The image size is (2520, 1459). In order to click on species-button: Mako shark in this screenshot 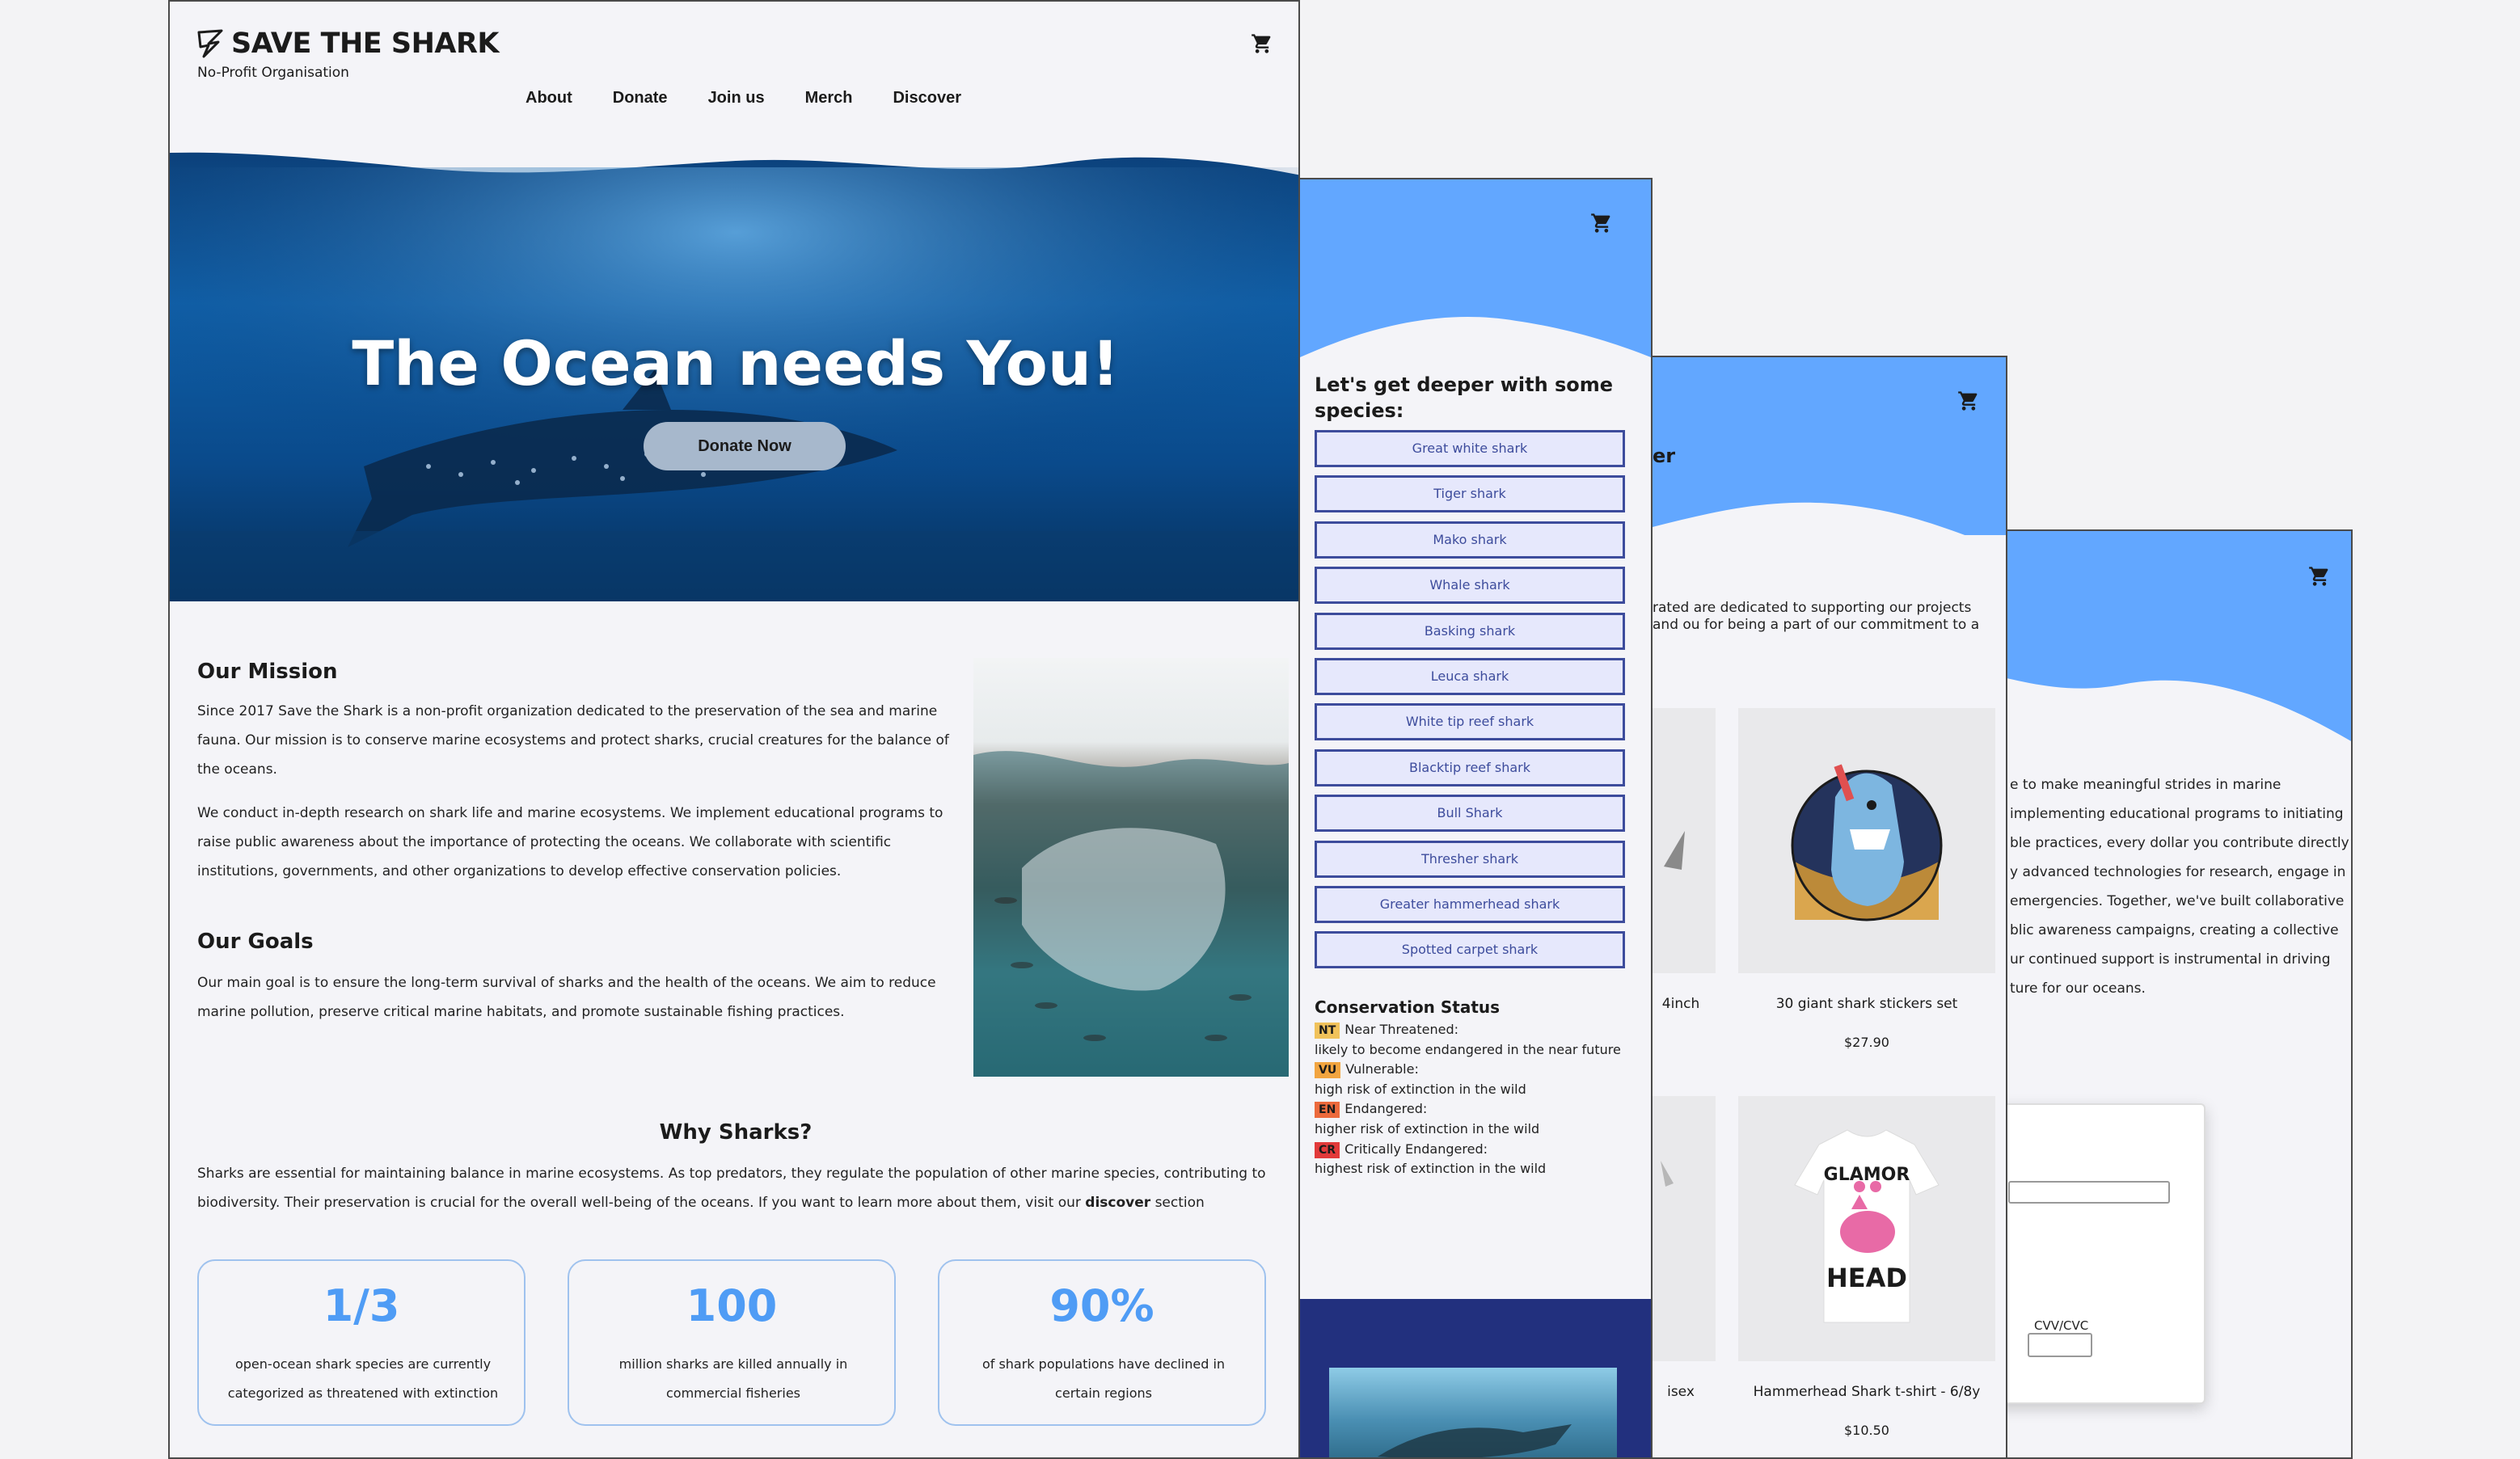, I will do `click(1470, 540)`.